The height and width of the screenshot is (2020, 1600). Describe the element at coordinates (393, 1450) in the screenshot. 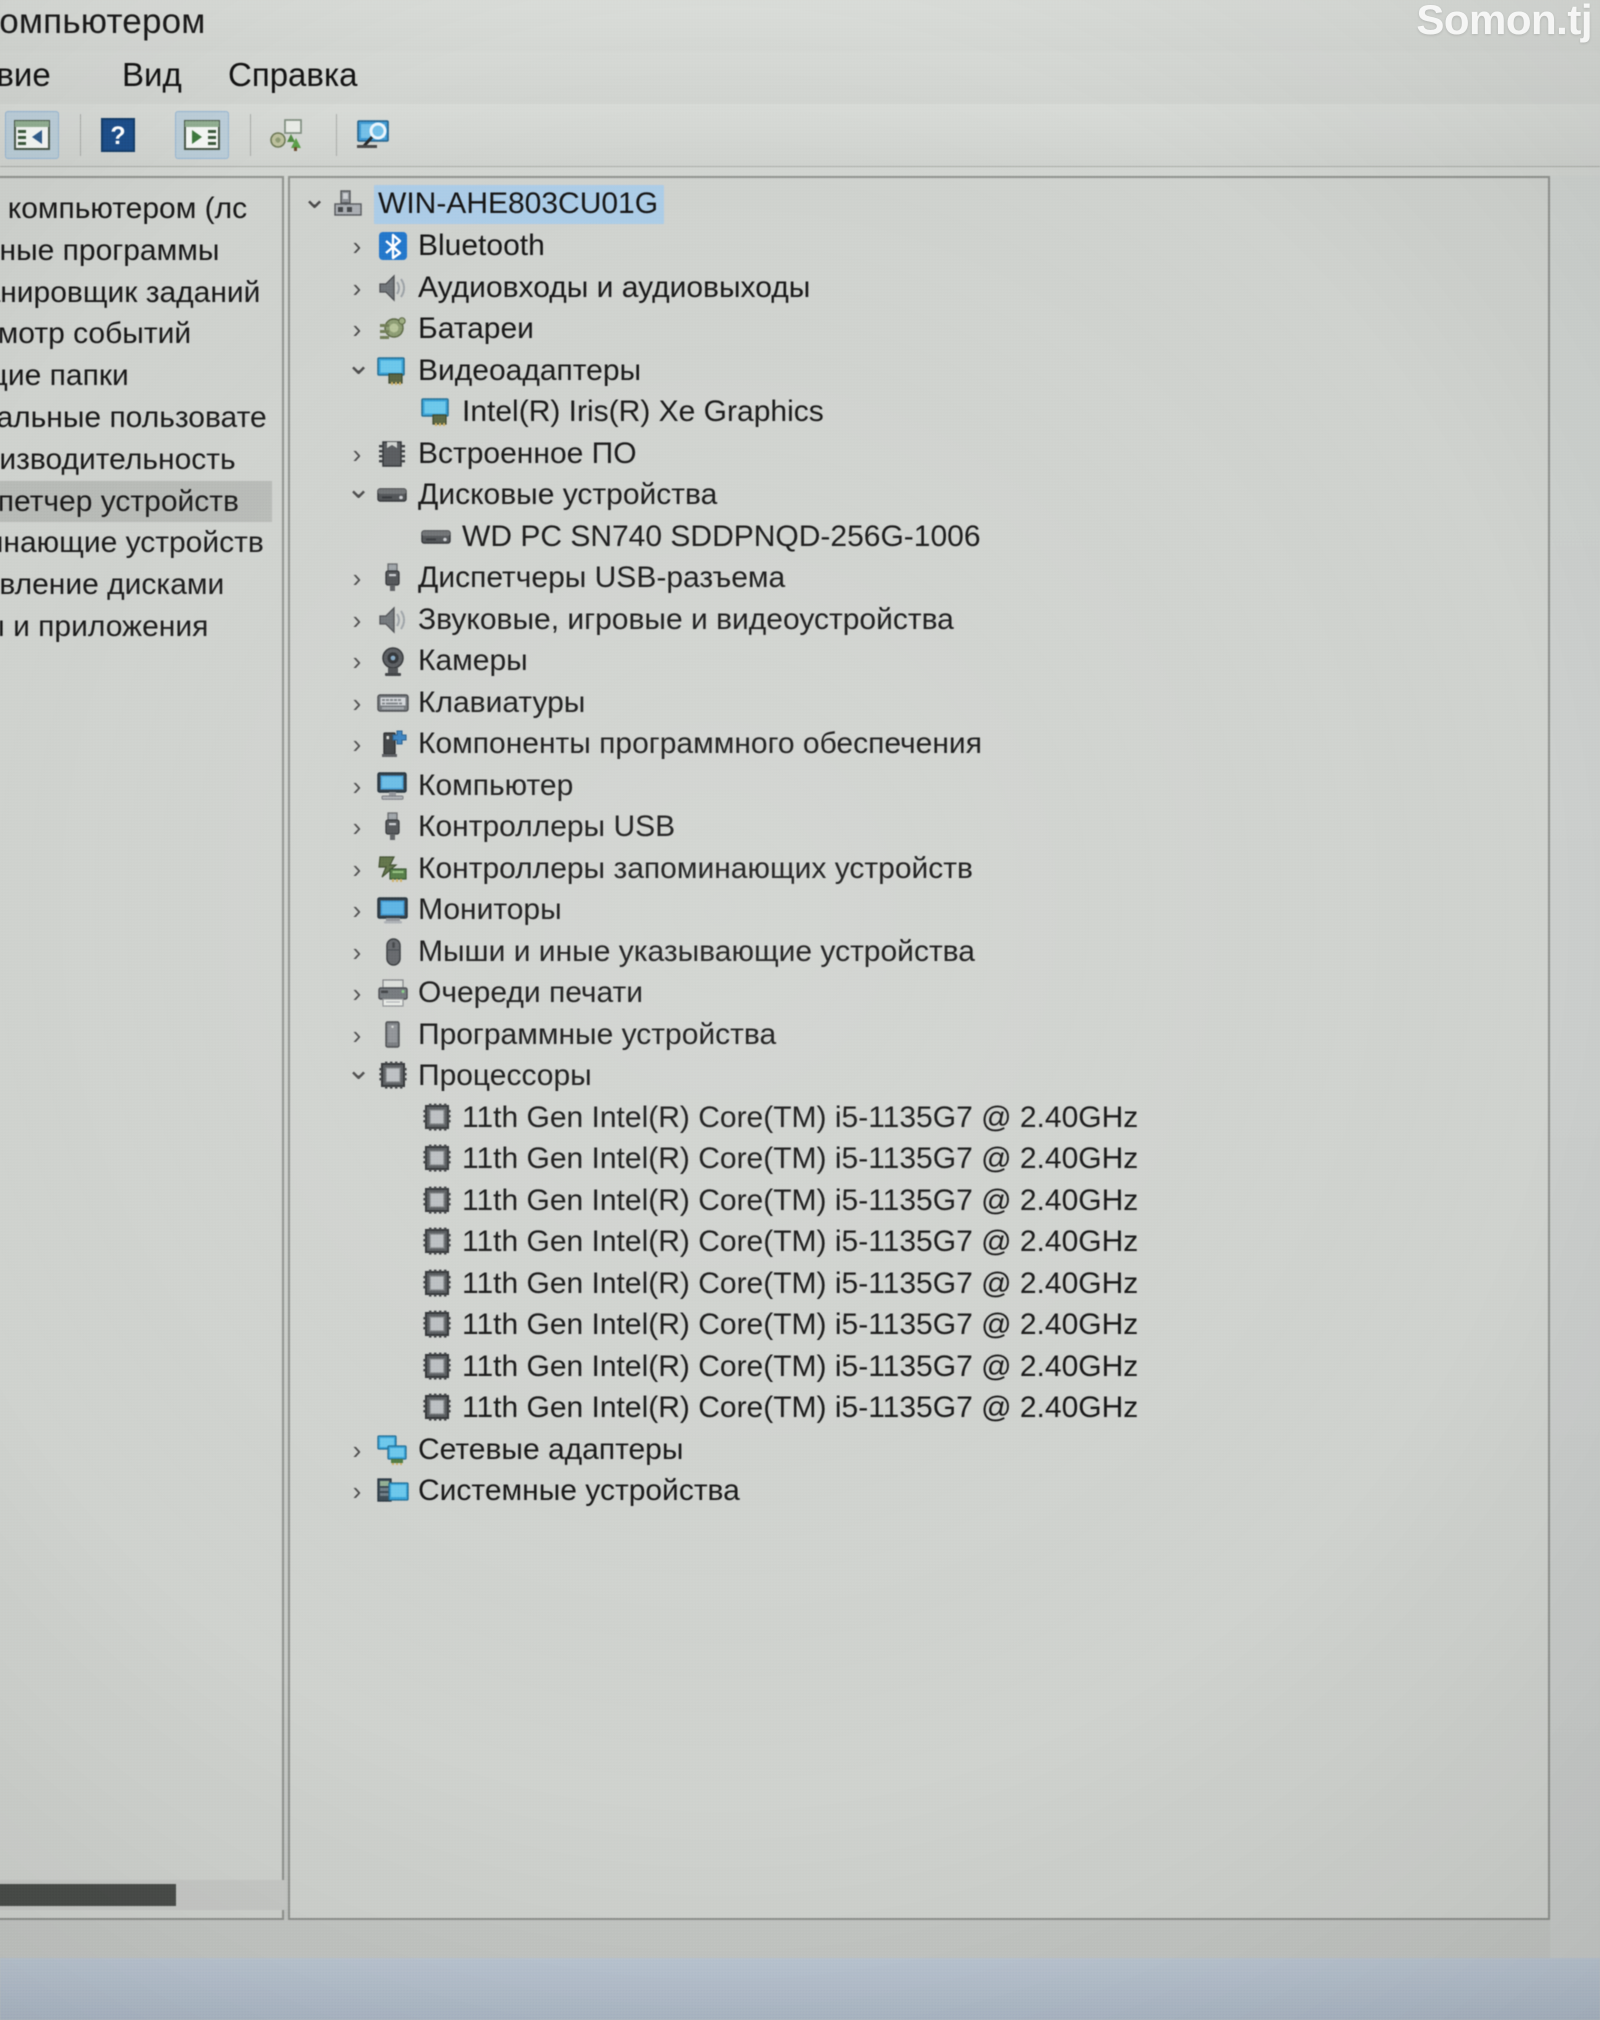

I see `network-adapter-icon` at that location.